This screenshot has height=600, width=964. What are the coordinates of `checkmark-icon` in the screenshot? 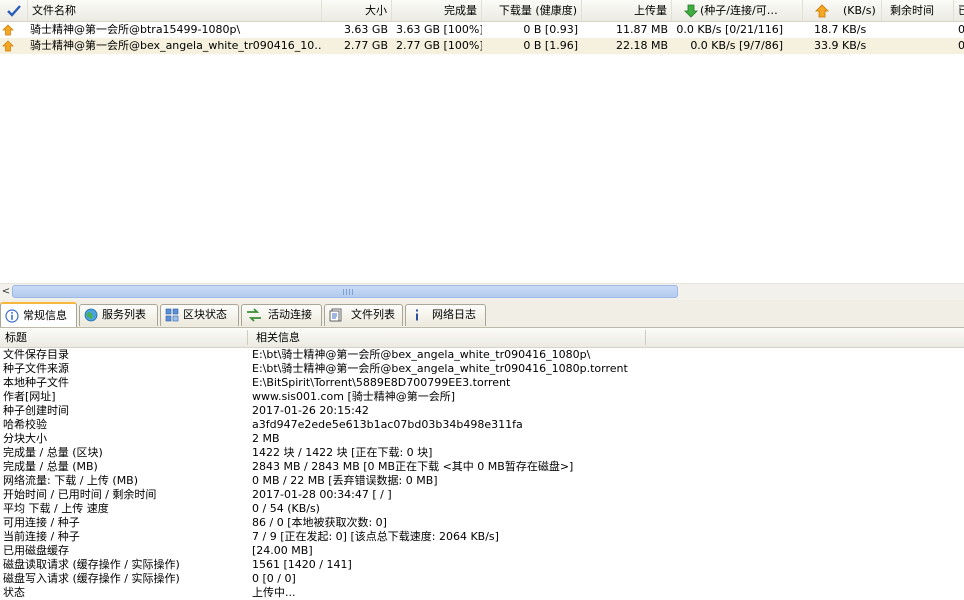 It's located at (14, 11).